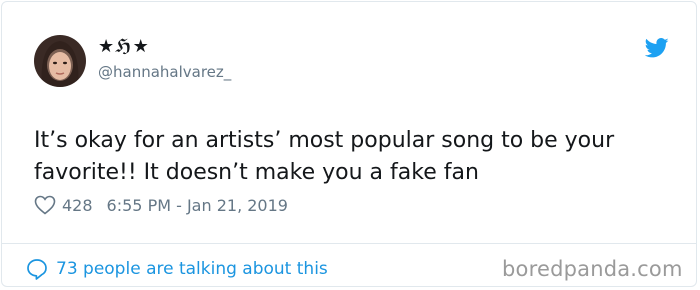 The height and width of the screenshot is (290, 700). What do you see at coordinates (657, 48) in the screenshot?
I see `twitter-bird-icon` at bounding box center [657, 48].